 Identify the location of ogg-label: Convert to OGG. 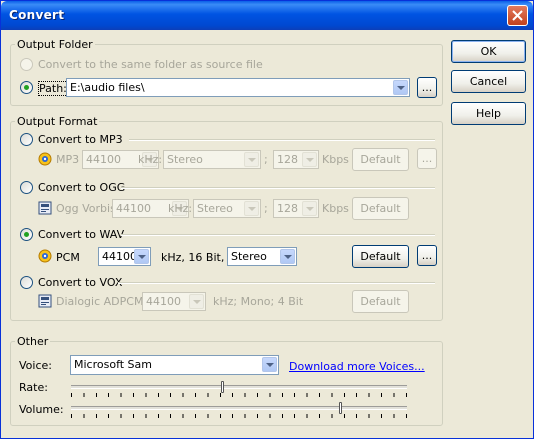
(81, 187).